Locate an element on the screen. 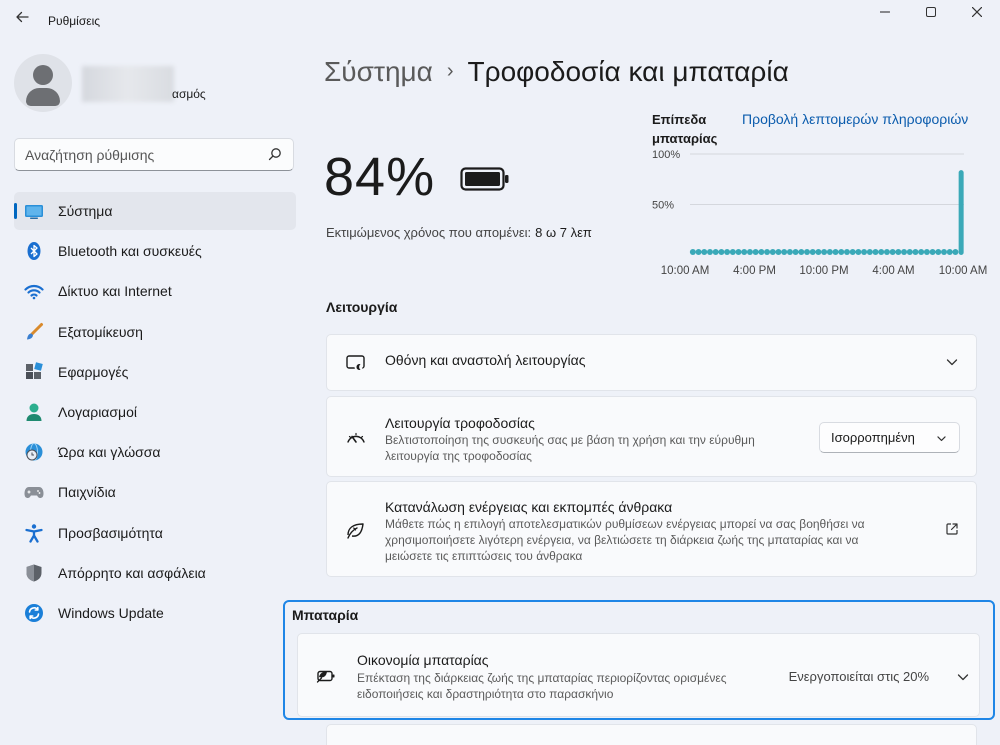  chart-y-tick-label: 100% is located at coordinates (666, 155).